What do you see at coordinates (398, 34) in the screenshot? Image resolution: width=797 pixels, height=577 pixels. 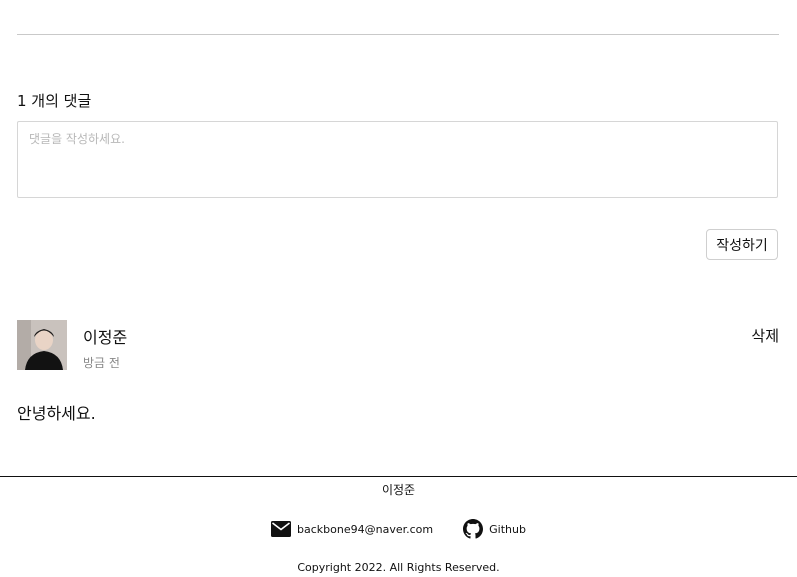 I see `top-divider` at bounding box center [398, 34].